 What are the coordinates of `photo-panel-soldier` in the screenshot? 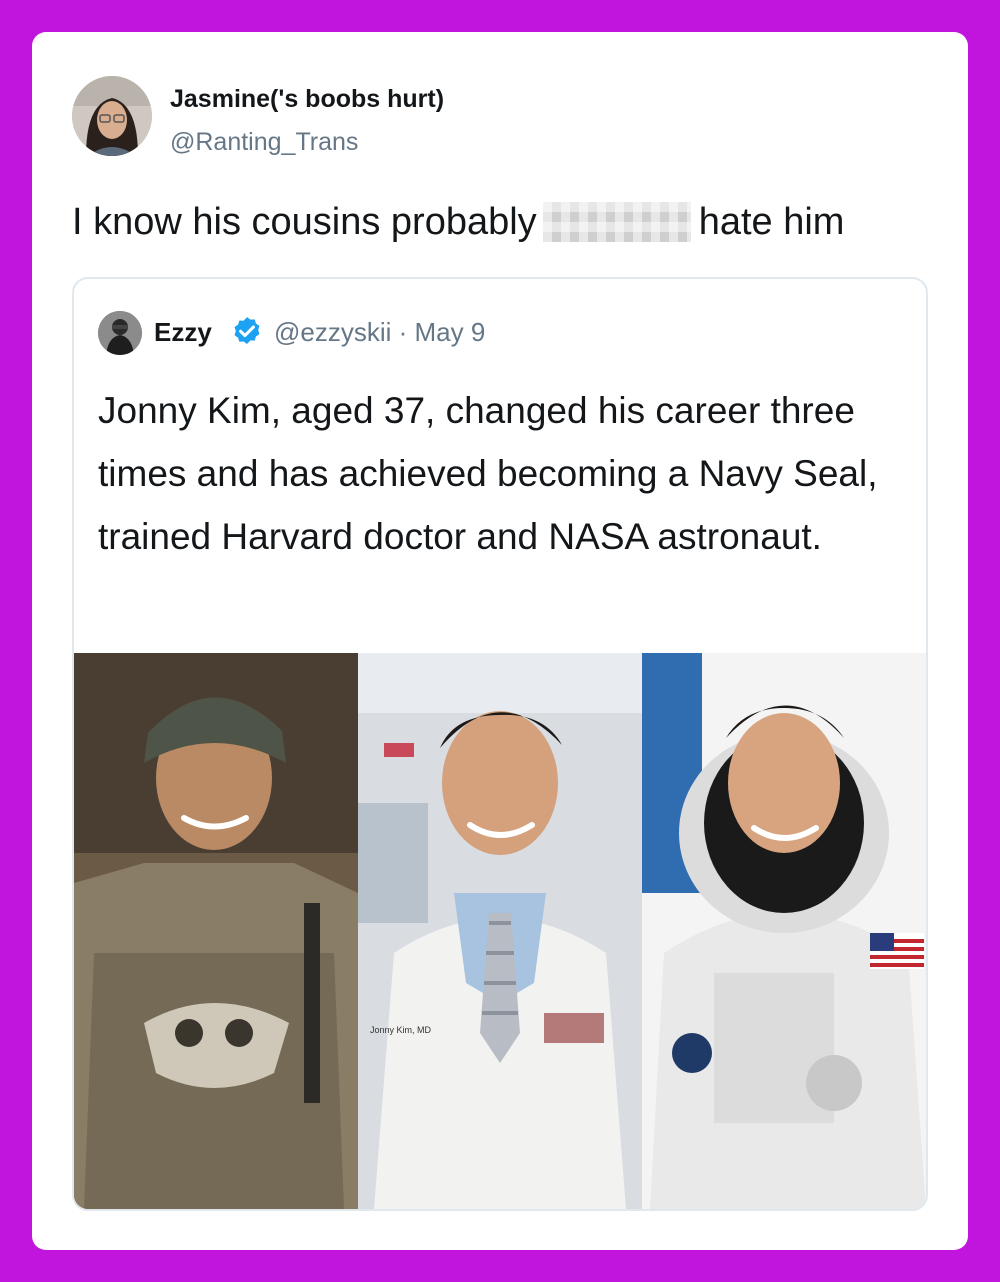 It's located at (216, 931).